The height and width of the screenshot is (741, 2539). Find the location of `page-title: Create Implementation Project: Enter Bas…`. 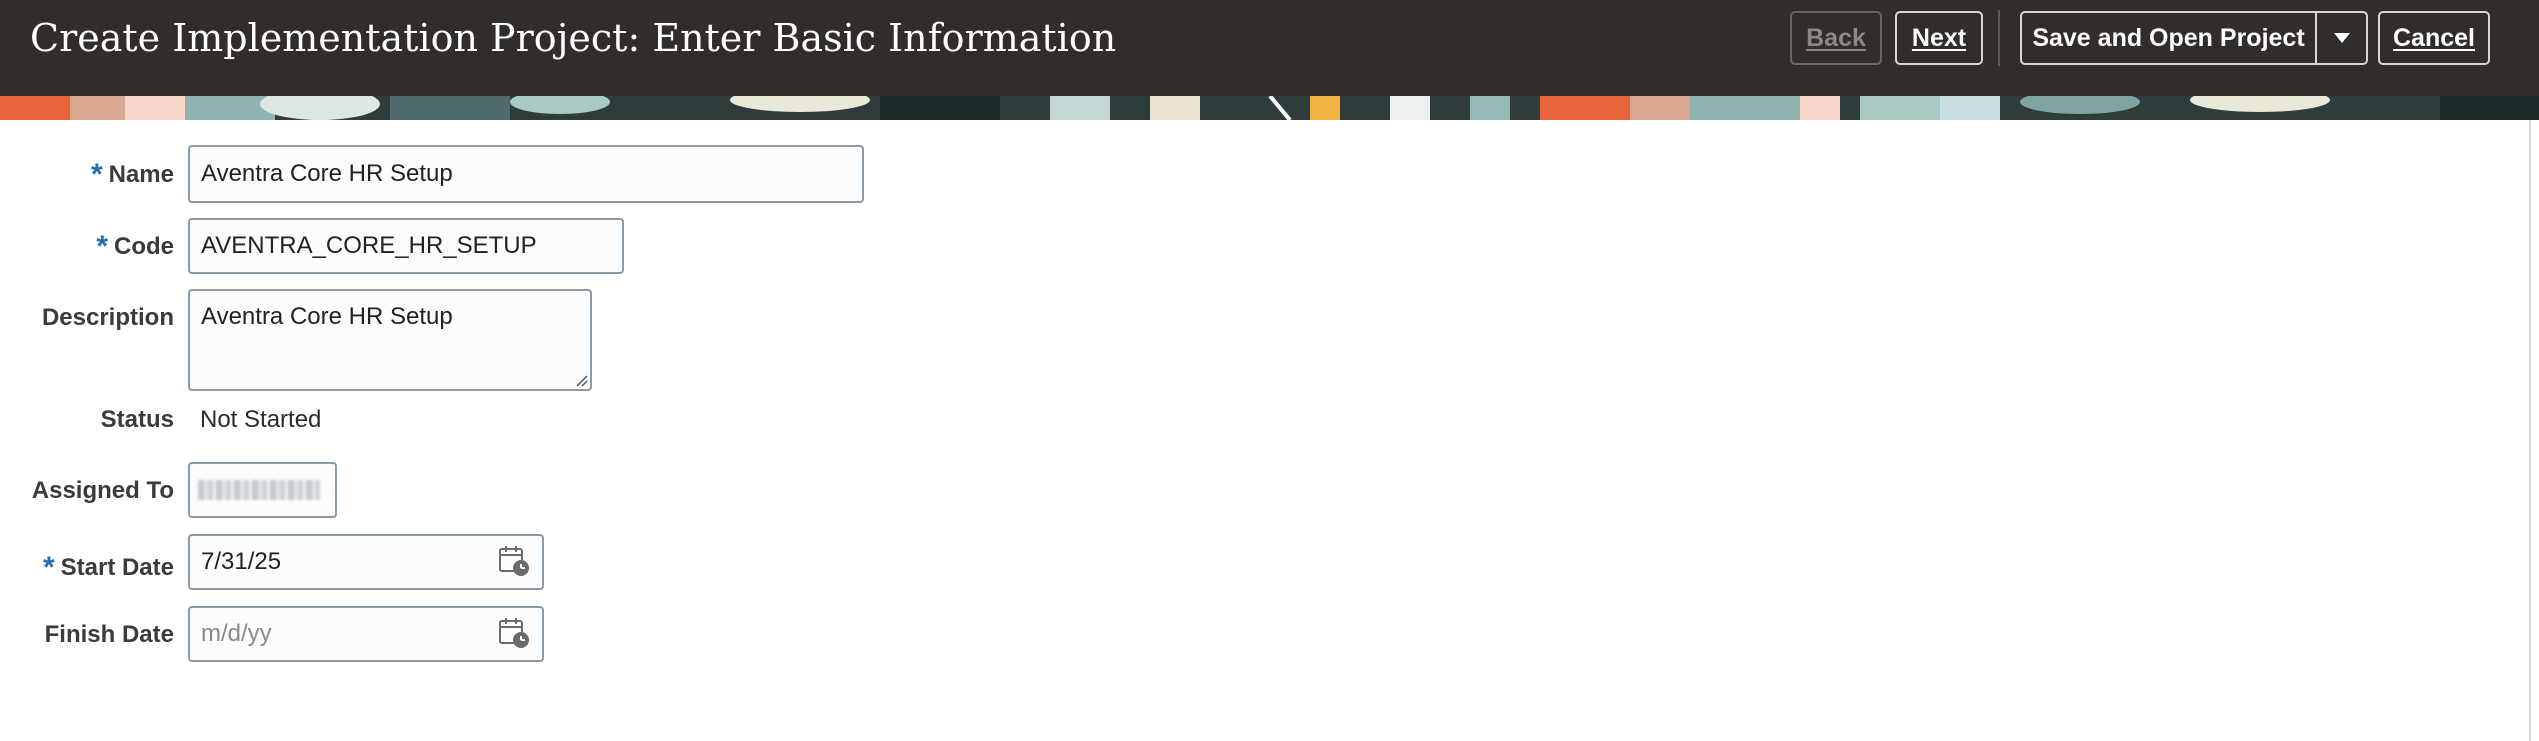

page-title: Create Implementation Project: Enter Bas… is located at coordinates (573, 38).